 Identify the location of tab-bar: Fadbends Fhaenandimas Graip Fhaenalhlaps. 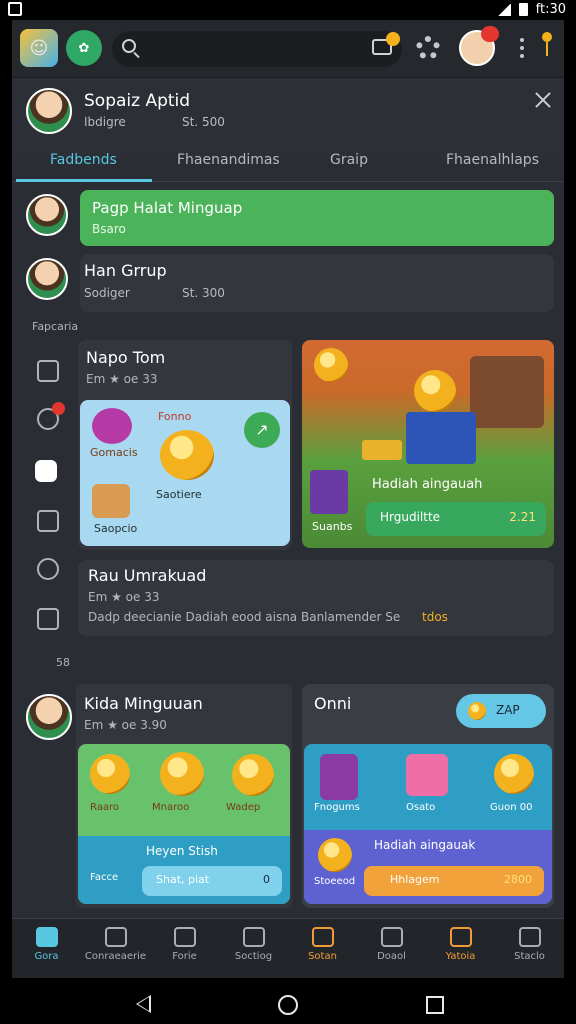
(288, 162).